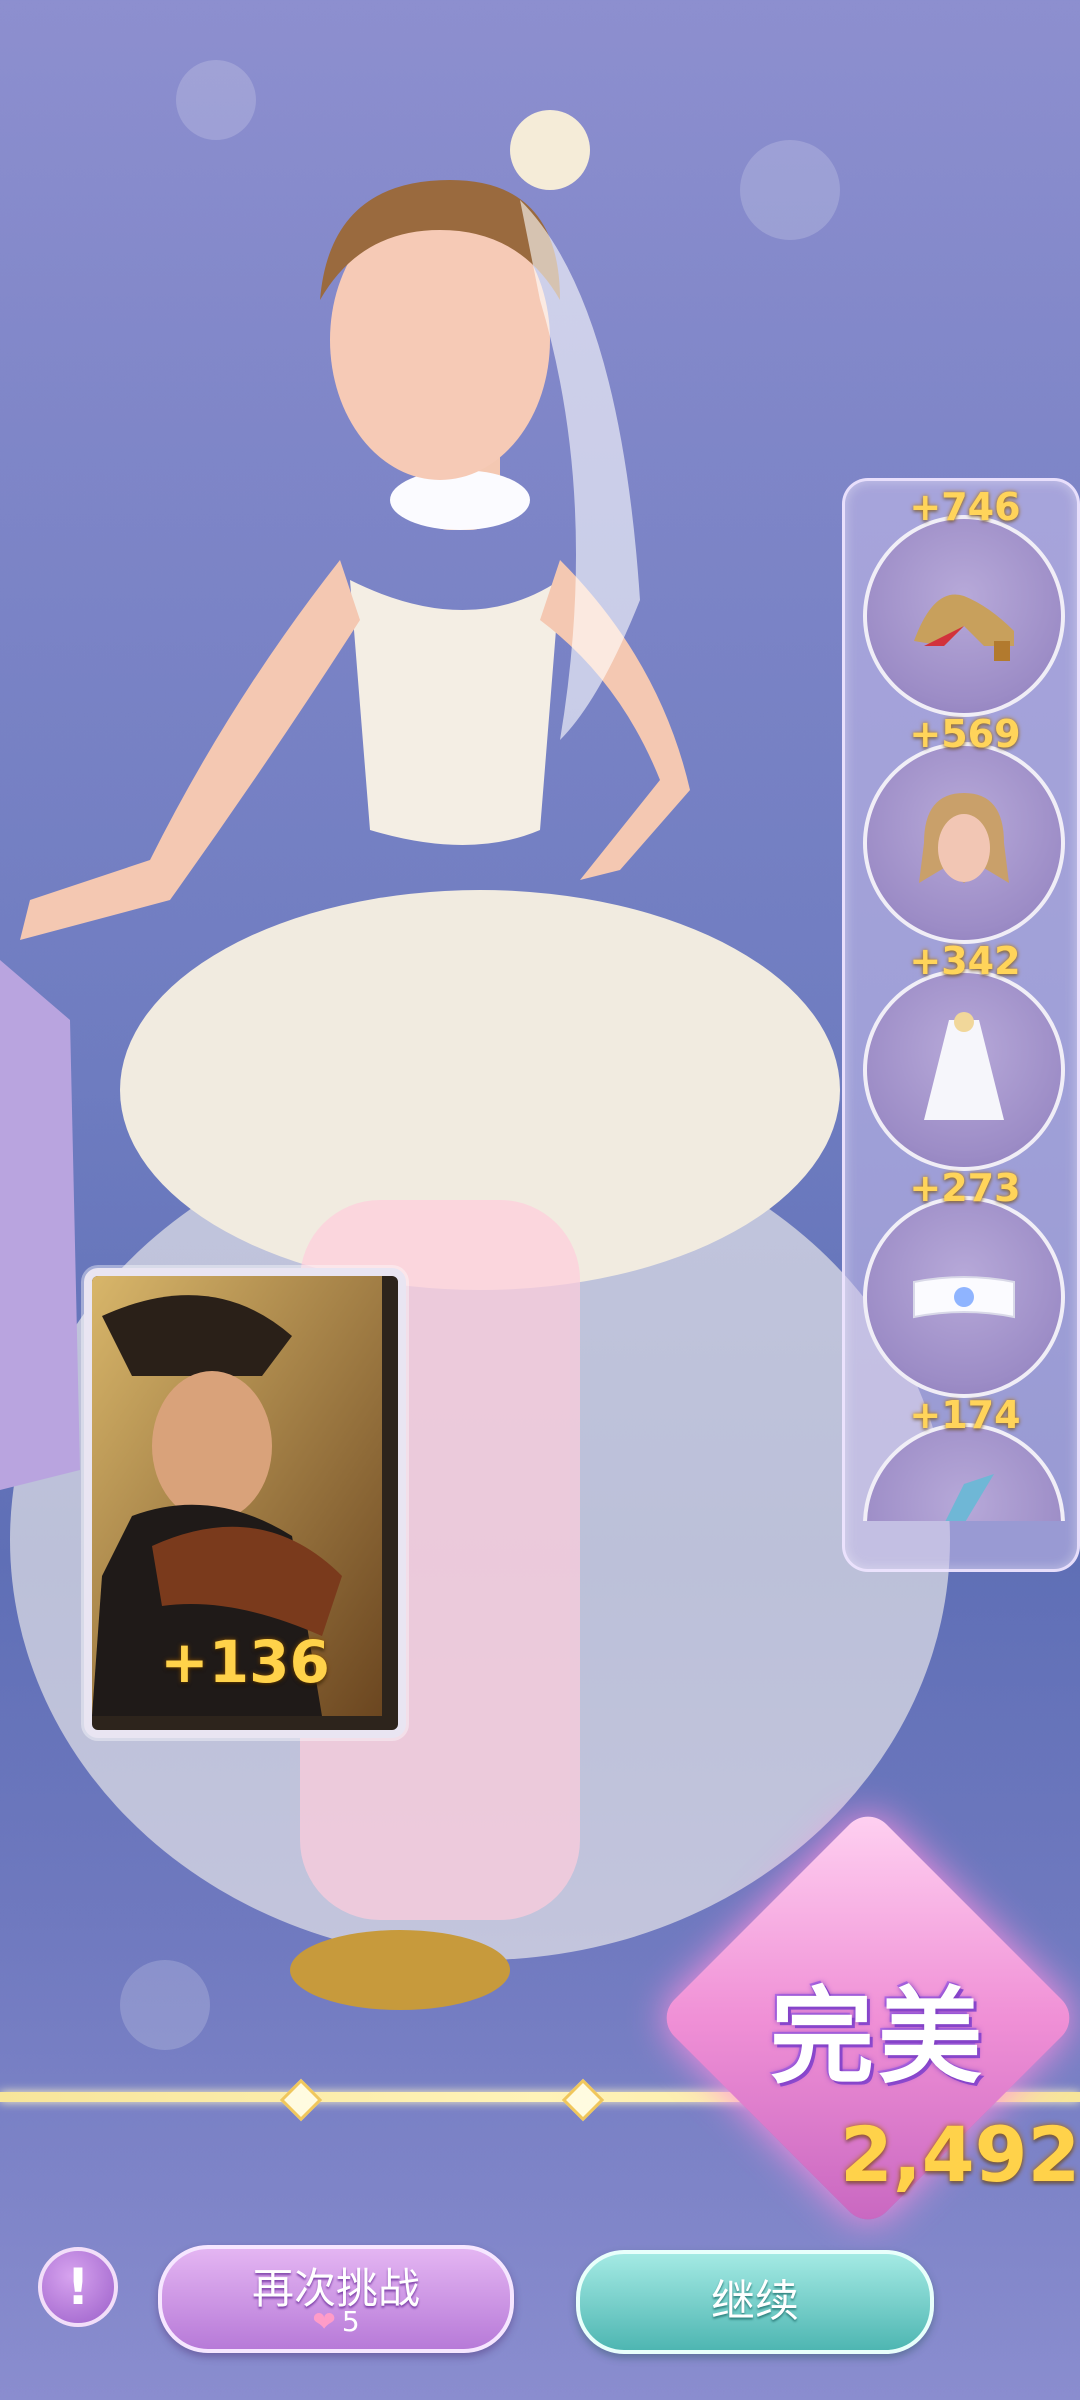  I want to click on item-dress: +342, so click(964, 1055).